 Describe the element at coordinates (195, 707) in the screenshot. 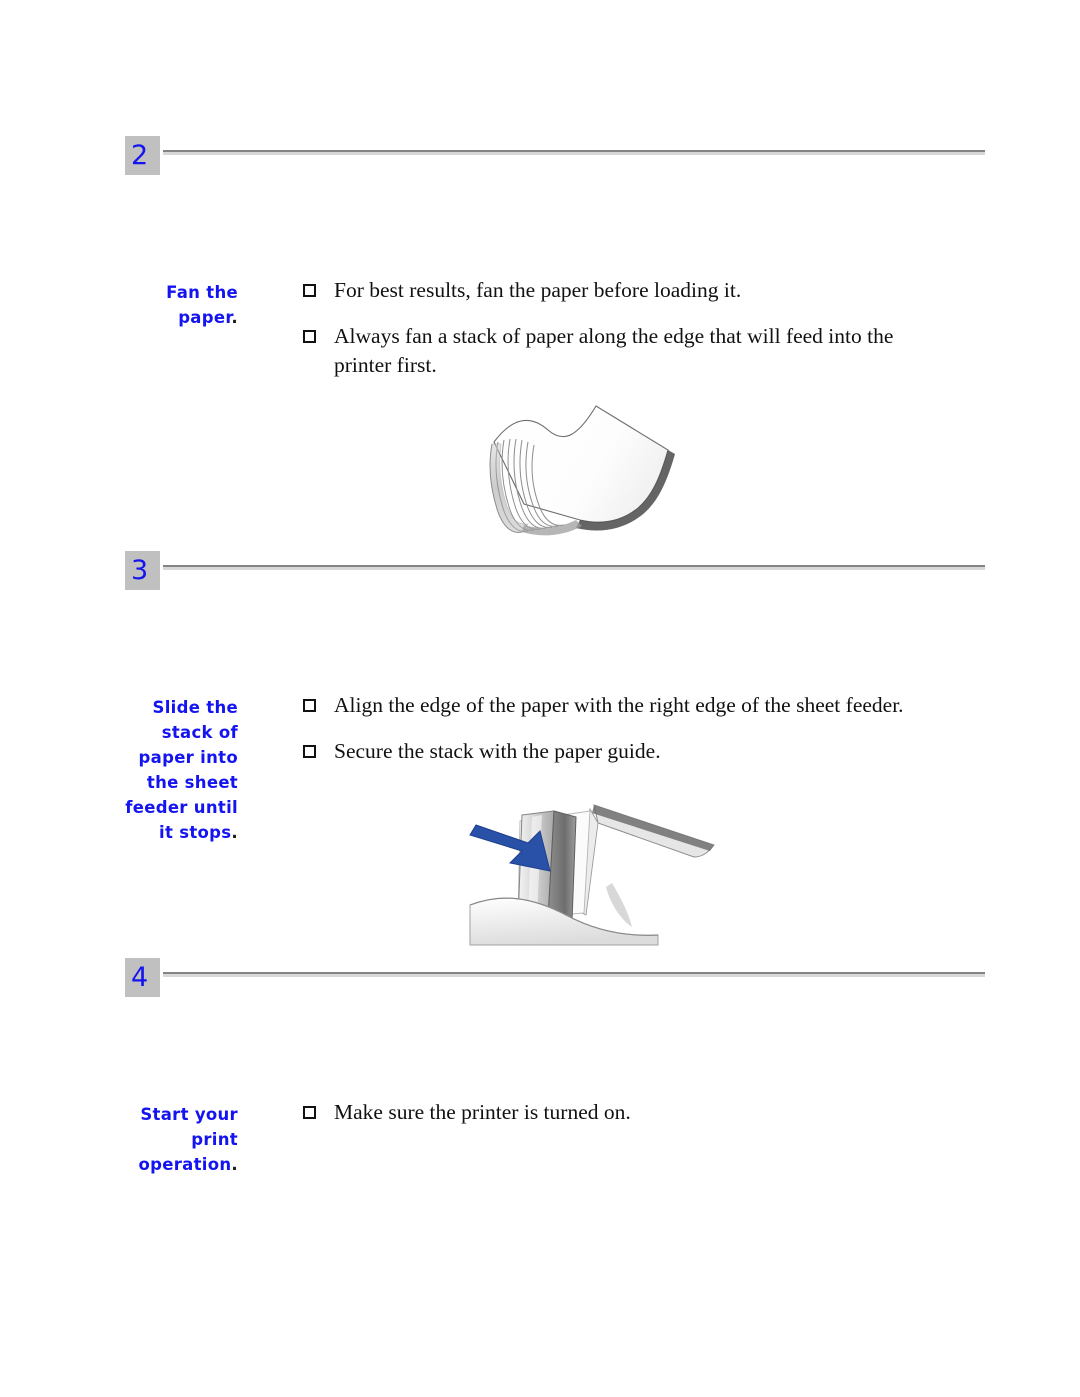

I see `step-label-line: Slide the` at that location.